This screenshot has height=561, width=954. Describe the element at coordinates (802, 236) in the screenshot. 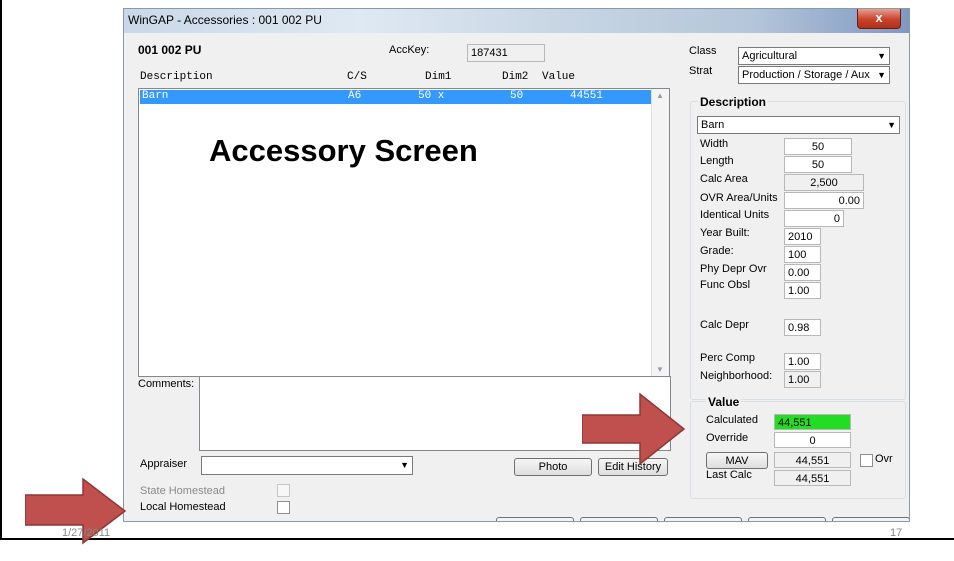

I see `year-built-field: 2010` at that location.